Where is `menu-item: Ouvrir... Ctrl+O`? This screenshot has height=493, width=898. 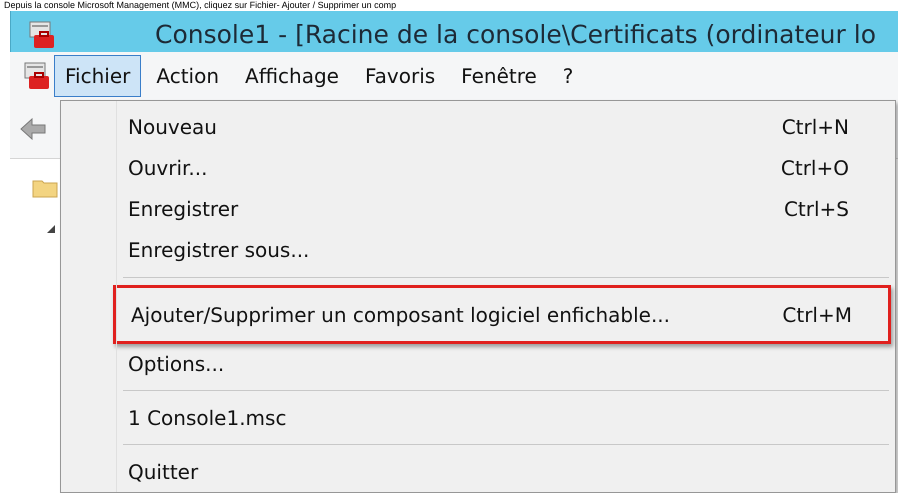 menu-item: Ouvrir... Ctrl+O is located at coordinates (502, 168).